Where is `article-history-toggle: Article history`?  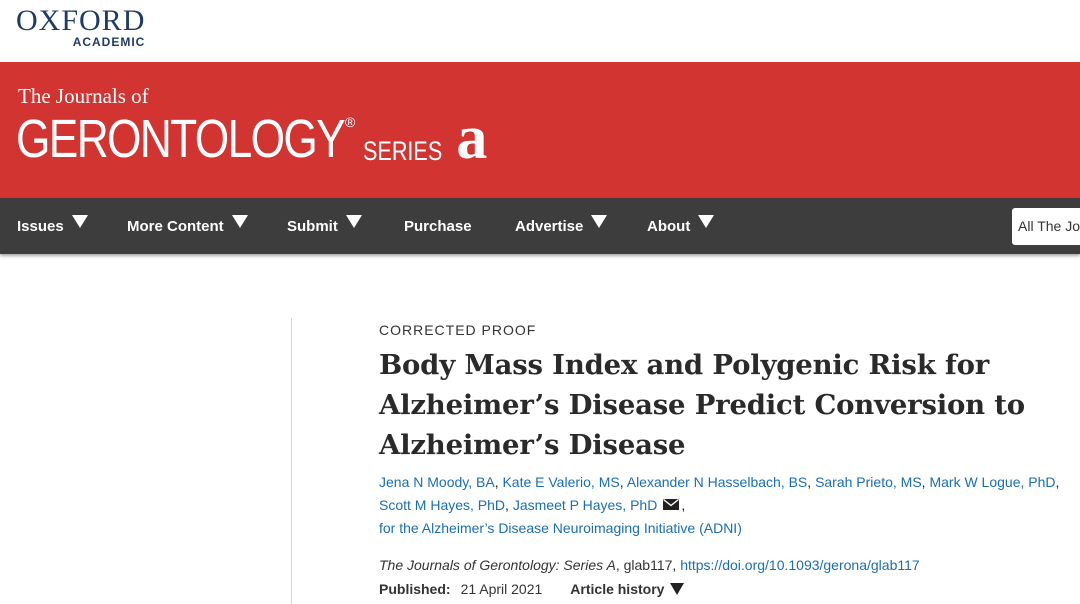 article-history-toggle: Article history is located at coordinates (627, 589).